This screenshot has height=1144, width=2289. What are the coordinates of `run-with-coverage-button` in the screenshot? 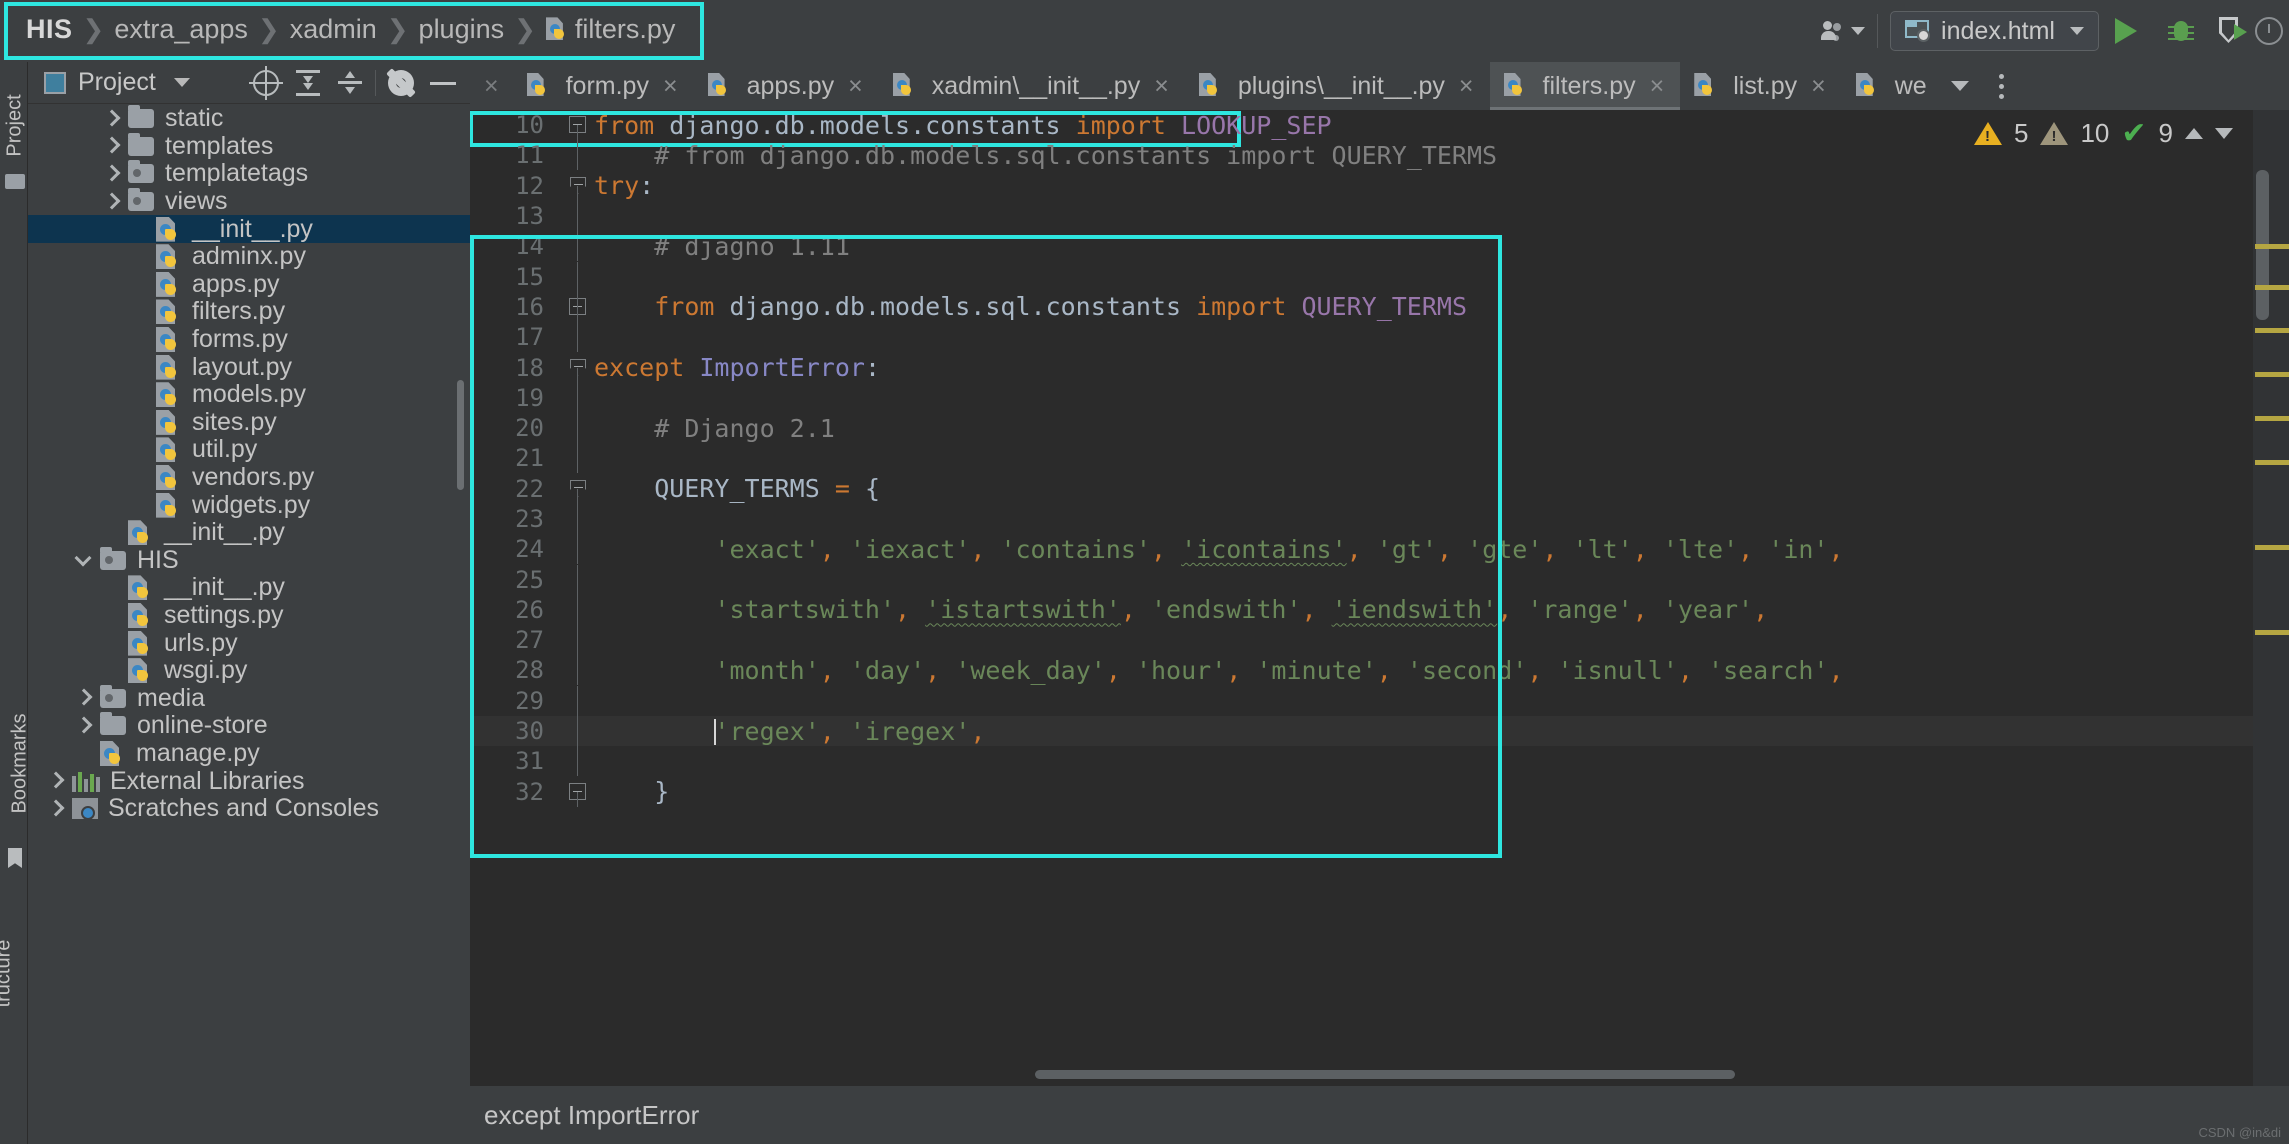 It's located at (2233, 31).